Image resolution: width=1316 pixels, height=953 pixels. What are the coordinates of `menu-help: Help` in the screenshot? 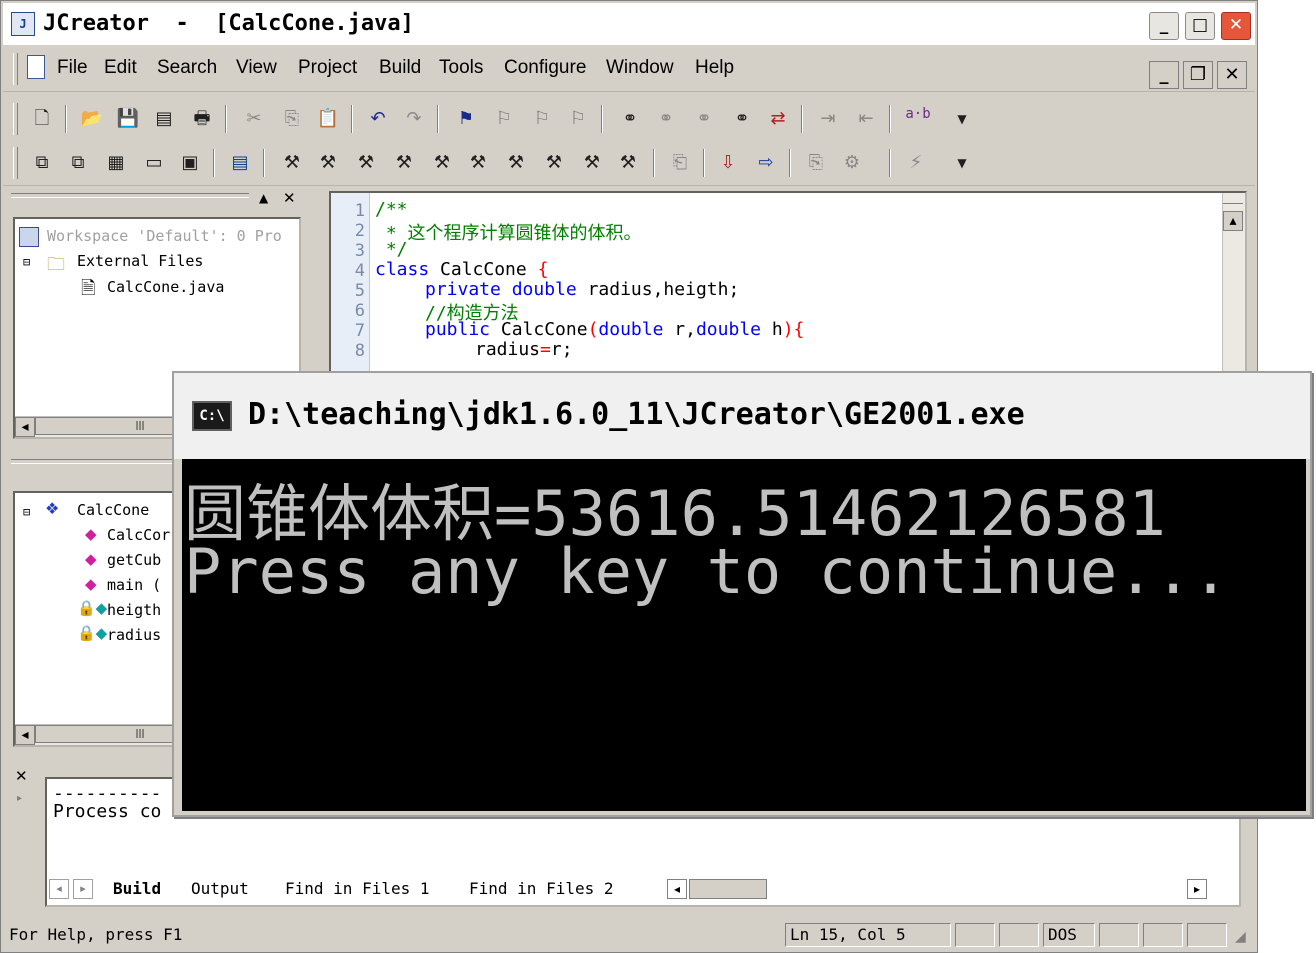 It's located at (714, 68).